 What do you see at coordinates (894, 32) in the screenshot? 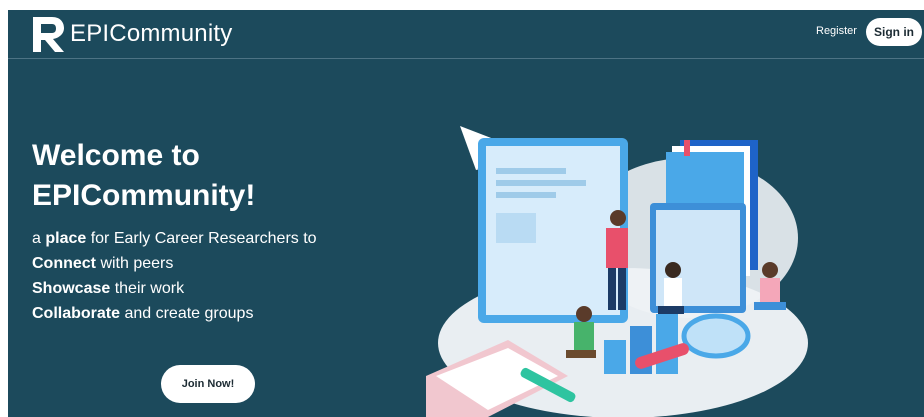
I see `sign-in-button: Sign in` at bounding box center [894, 32].